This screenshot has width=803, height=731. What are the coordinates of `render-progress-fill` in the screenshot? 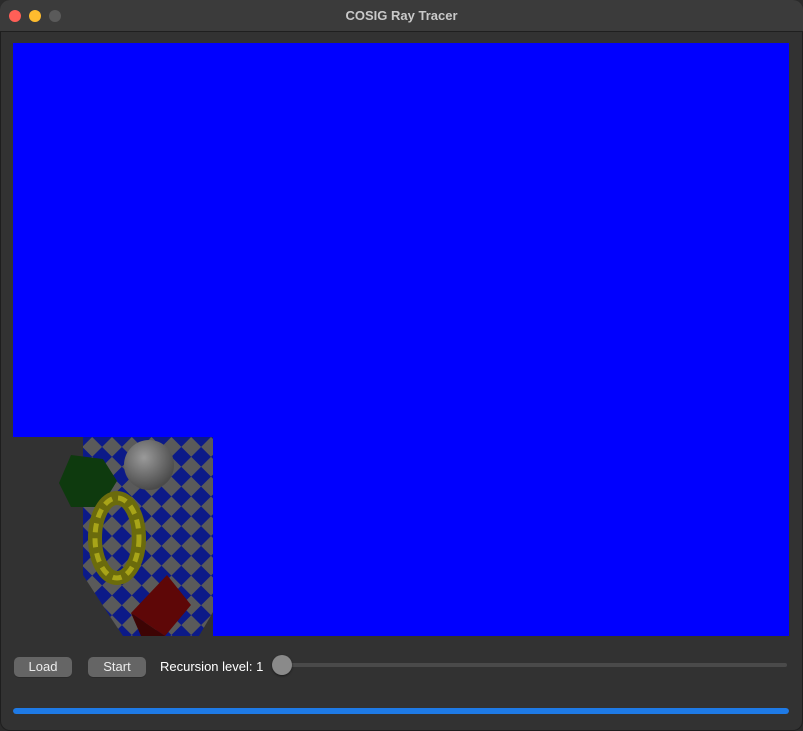 It's located at (401, 711).